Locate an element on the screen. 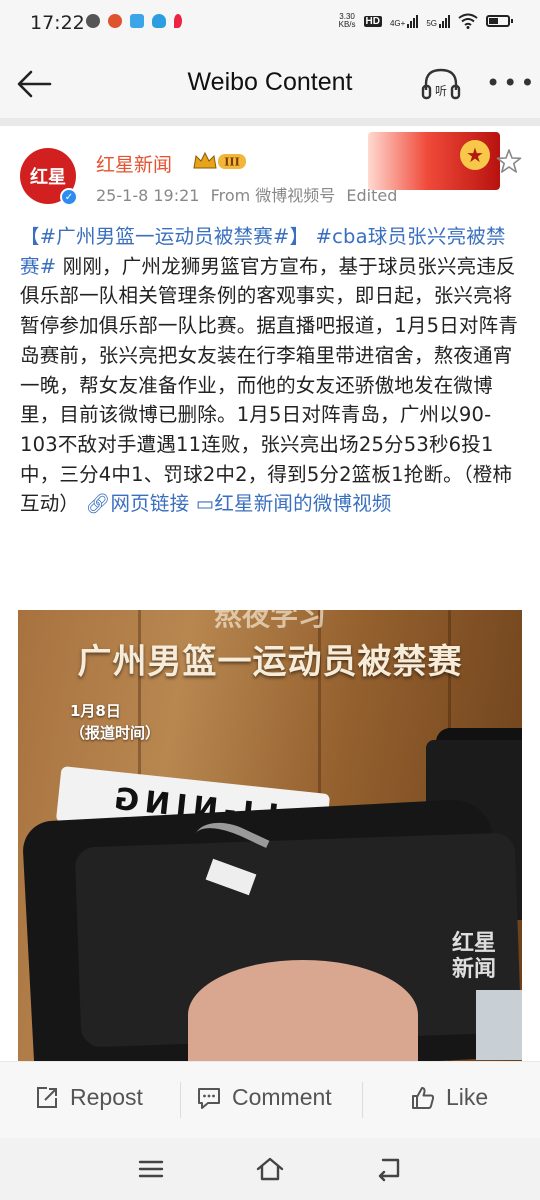 The width and height of the screenshot is (540, 1200). repost-button: Repost is located at coordinates (88, 1097).